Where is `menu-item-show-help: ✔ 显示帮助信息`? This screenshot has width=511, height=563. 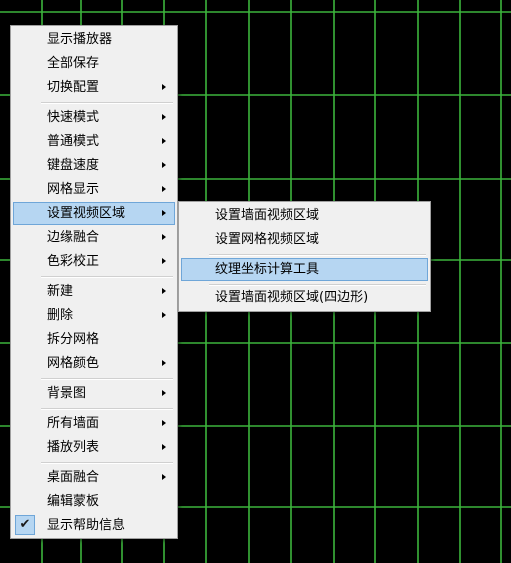 menu-item-show-help: ✔ 显示帮助信息 is located at coordinates (94, 525).